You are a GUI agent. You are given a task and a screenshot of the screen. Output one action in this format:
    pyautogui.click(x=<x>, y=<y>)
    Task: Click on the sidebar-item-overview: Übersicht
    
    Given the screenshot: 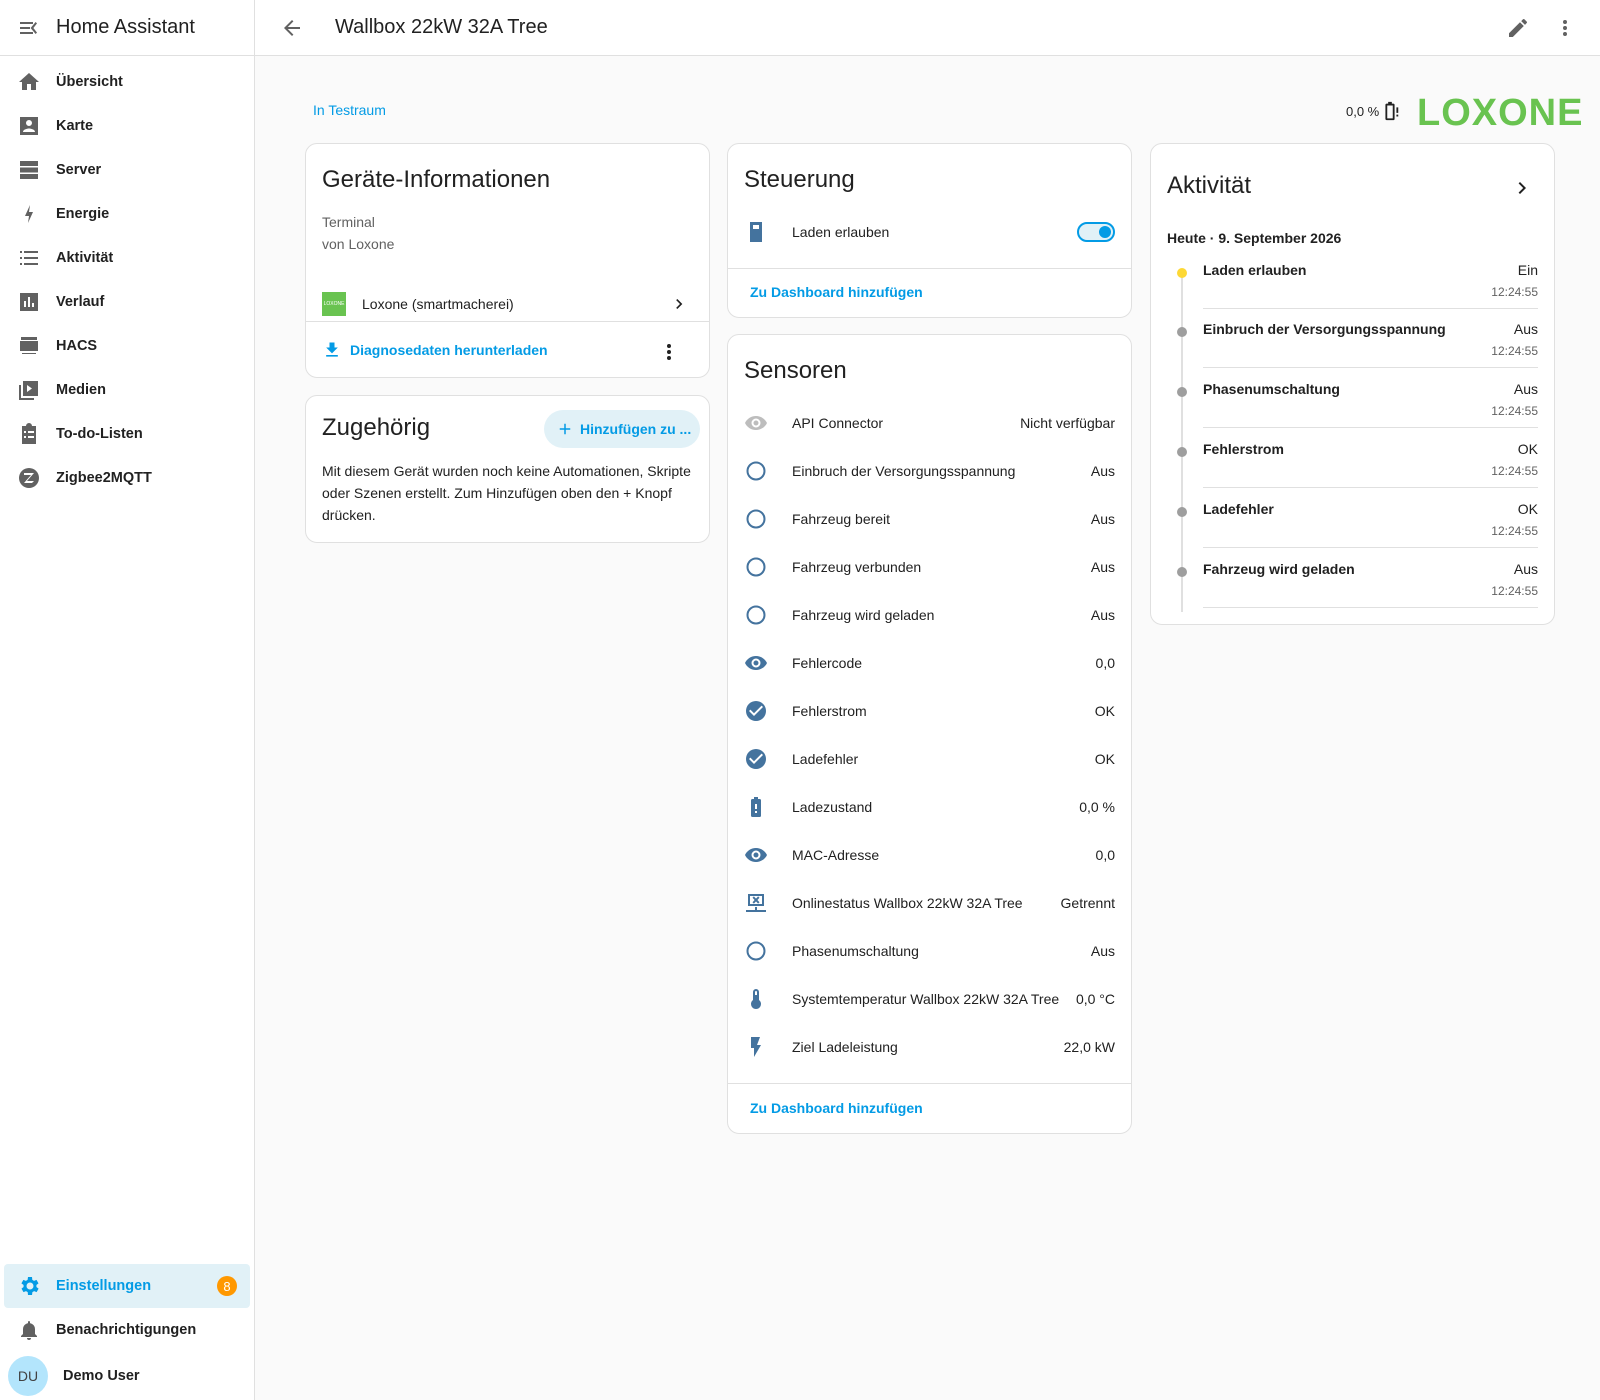 What is the action you would take?
    pyautogui.click(x=127, y=82)
    